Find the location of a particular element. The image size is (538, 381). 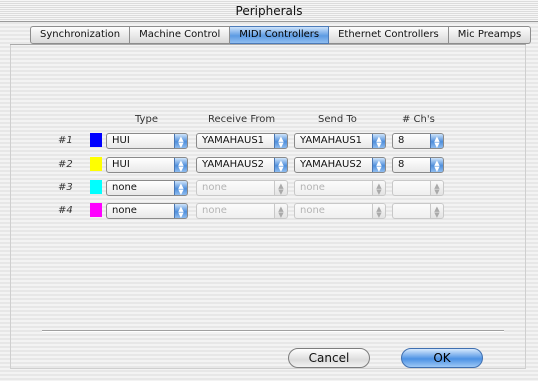

row-label: #3 is located at coordinates (65, 187).